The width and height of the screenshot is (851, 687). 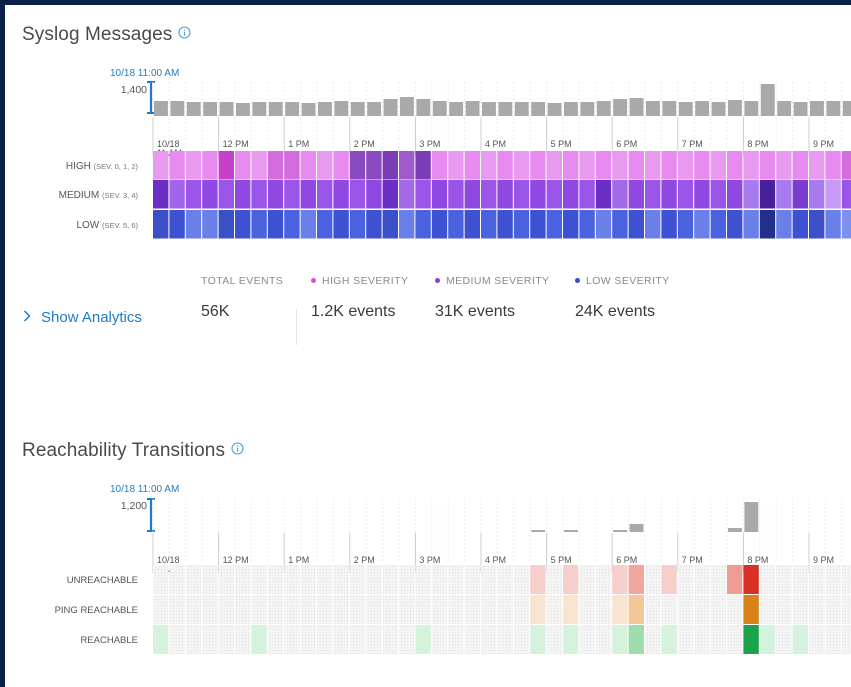 What do you see at coordinates (151, 515) in the screenshot?
I see `reach-time-cursor` at bounding box center [151, 515].